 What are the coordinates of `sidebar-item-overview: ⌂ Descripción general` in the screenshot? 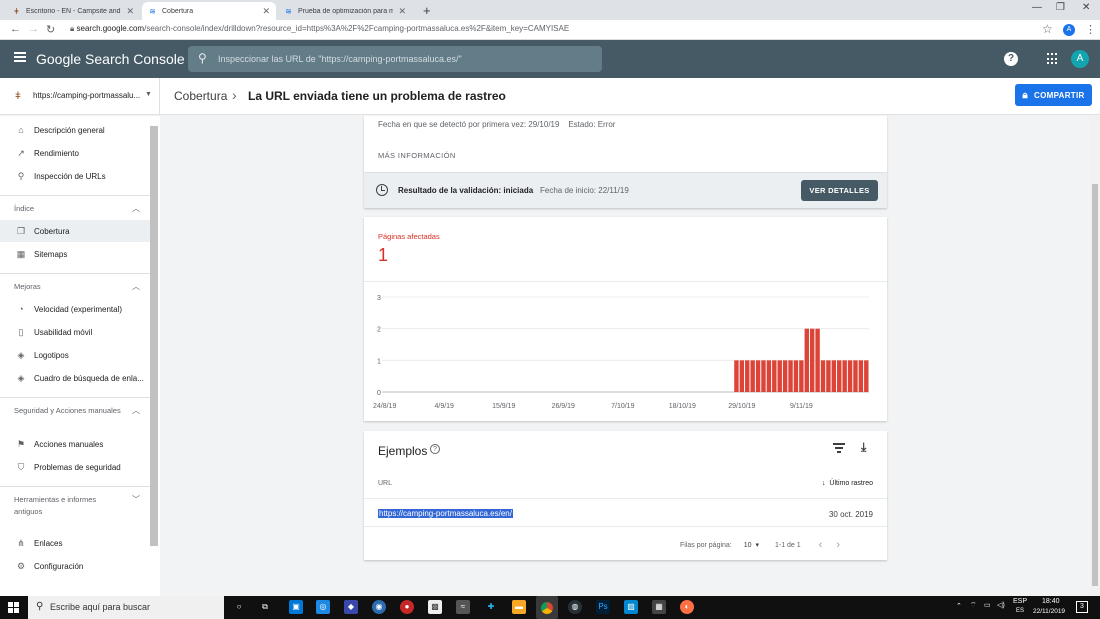 It's located at (75, 130).